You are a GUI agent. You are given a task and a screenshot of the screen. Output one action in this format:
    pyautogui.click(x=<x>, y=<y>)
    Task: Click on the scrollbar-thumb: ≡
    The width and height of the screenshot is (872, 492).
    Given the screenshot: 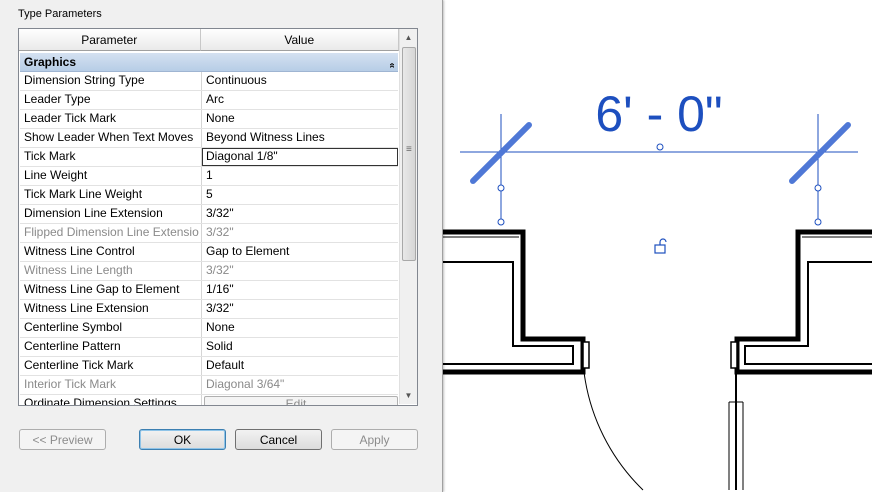 What is the action you would take?
    pyautogui.click(x=409, y=154)
    